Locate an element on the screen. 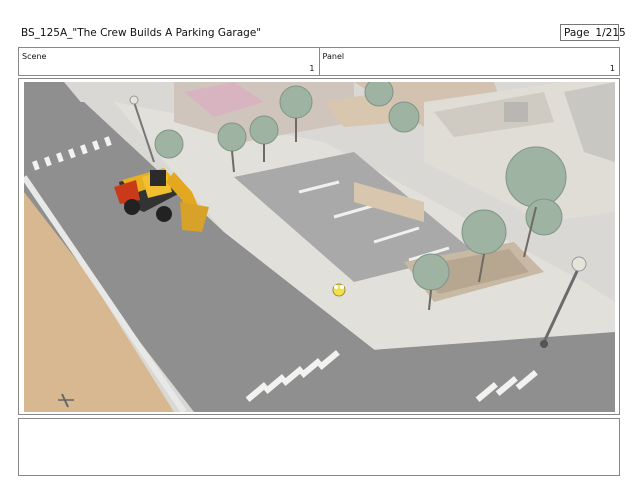 The width and height of the screenshot is (640, 495). panel-notes-box is located at coordinates (319, 447).